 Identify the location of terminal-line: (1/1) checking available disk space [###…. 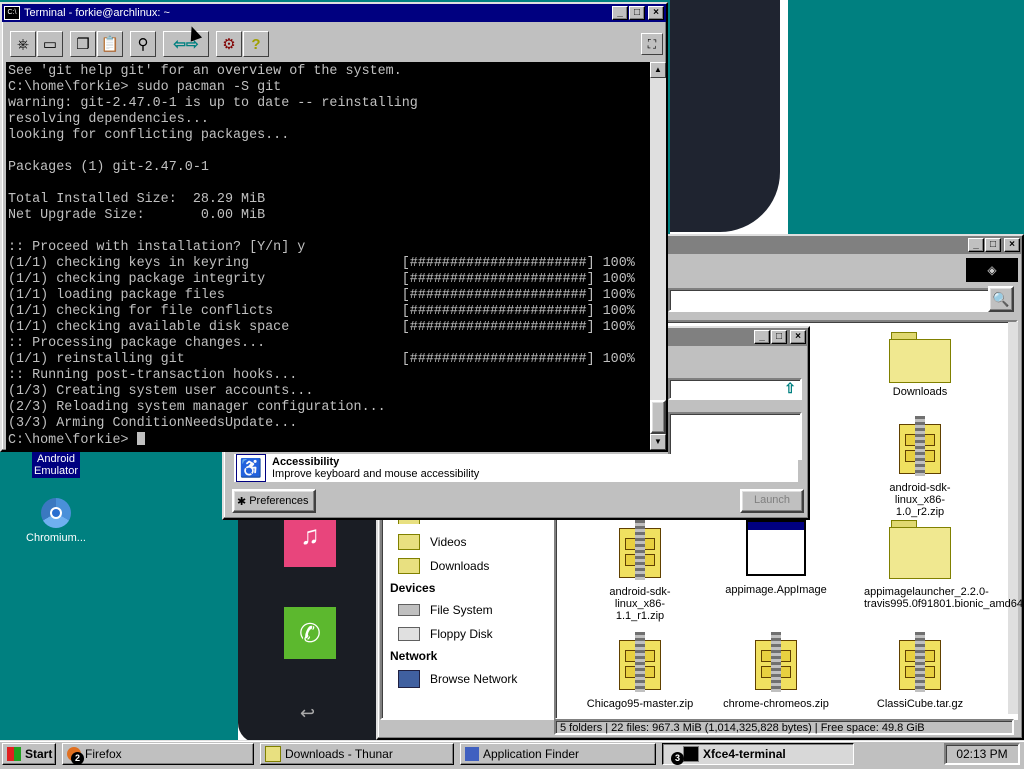
(321, 327).